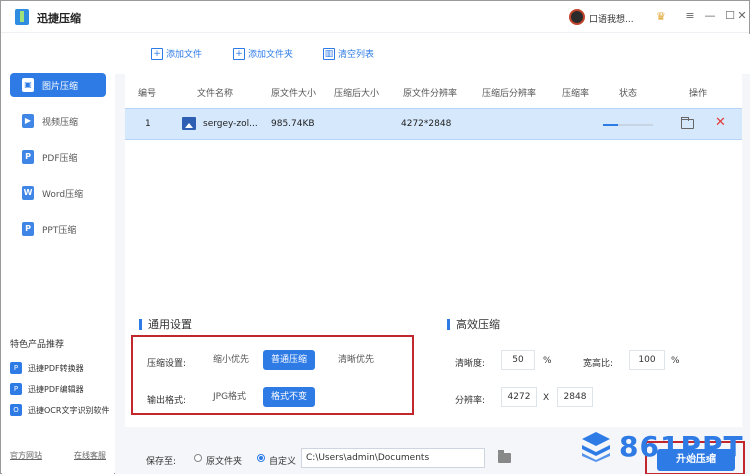 This screenshot has height=474, width=750. I want to click on sidebar-item-label: Word压缩, so click(63, 195).